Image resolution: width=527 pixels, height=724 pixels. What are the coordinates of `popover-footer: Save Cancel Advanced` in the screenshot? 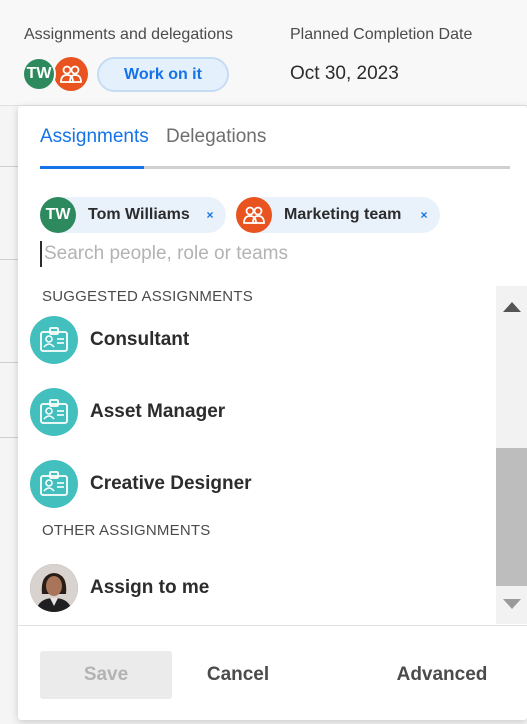 It's located at (272, 672).